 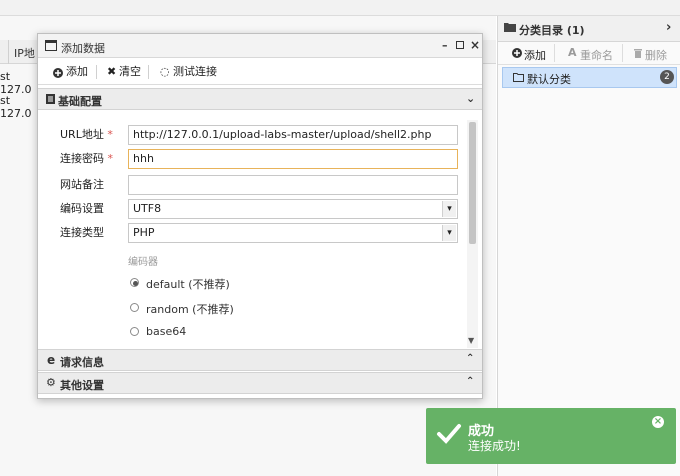 What do you see at coordinates (80, 101) in the screenshot?
I see `section-basic-label: 基础配置` at bounding box center [80, 101].